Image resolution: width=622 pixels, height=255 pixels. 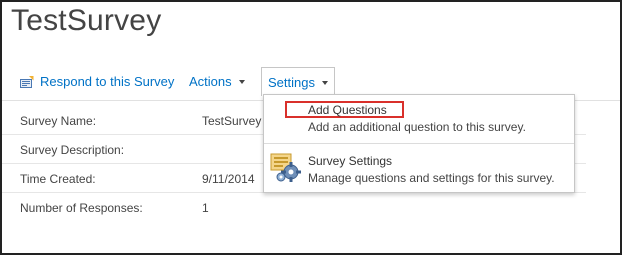 What do you see at coordinates (294, 207) in the screenshot?
I see `property-row: Number of Responses: 1` at bounding box center [294, 207].